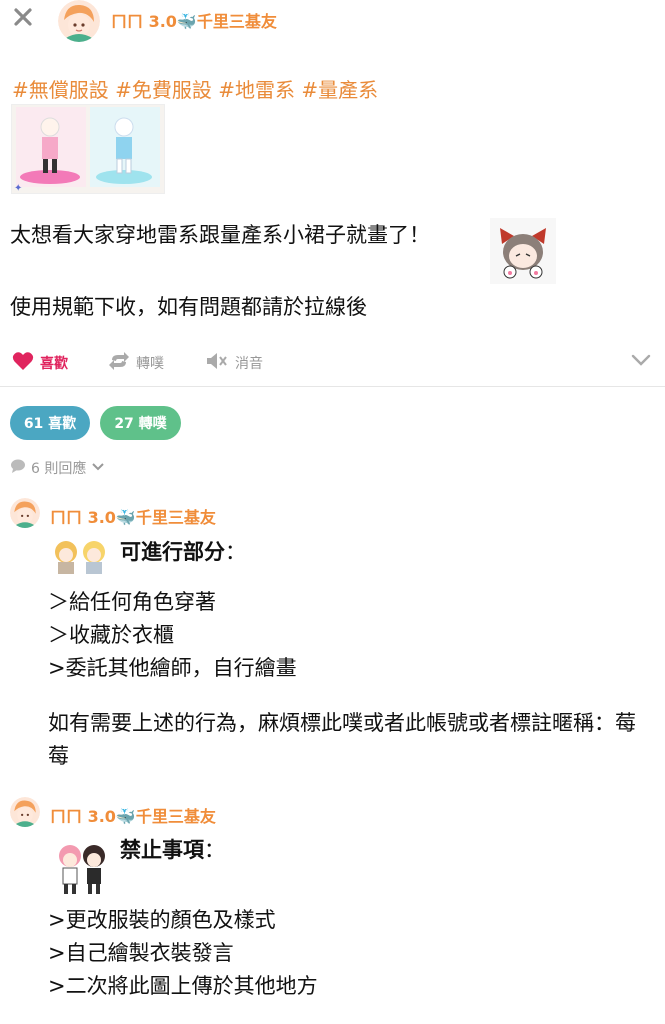 This screenshot has height=1024, width=665. Describe the element at coordinates (234, 363) in the screenshot. I see `mute-button: 消音` at that location.